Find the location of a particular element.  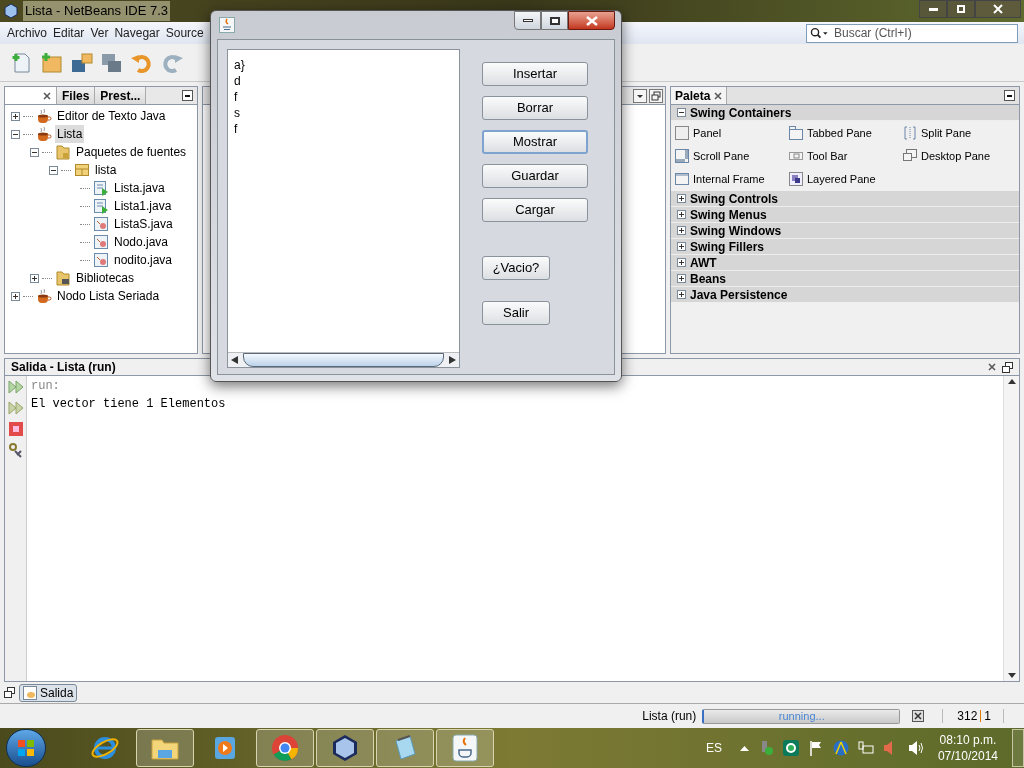

dialog-button: Cargar is located at coordinates (535, 210).